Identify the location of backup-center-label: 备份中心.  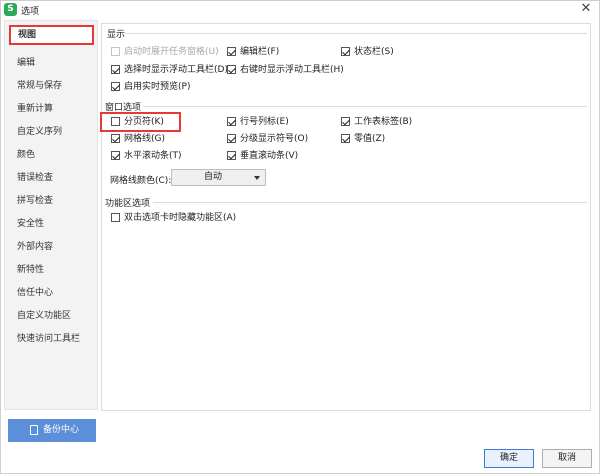
(61, 430).